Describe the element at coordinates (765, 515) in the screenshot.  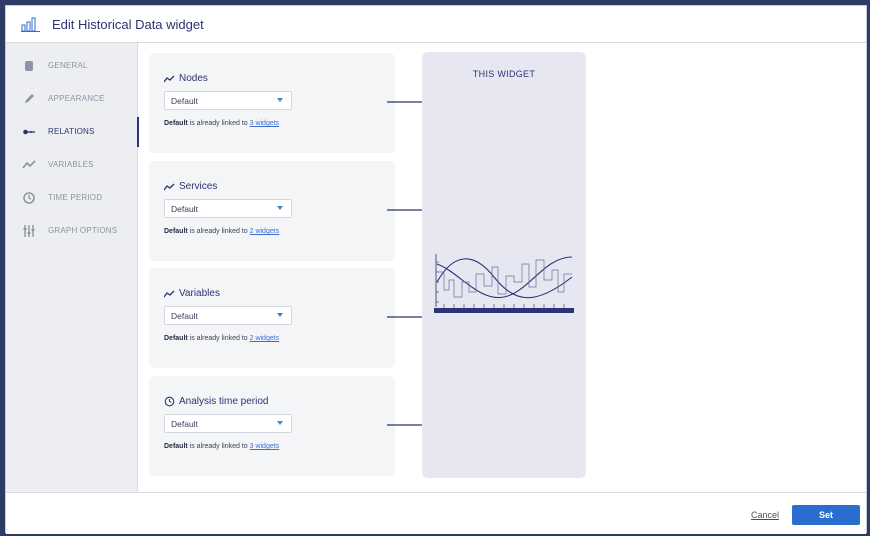
I see `cancel-button: Cancel` at that location.